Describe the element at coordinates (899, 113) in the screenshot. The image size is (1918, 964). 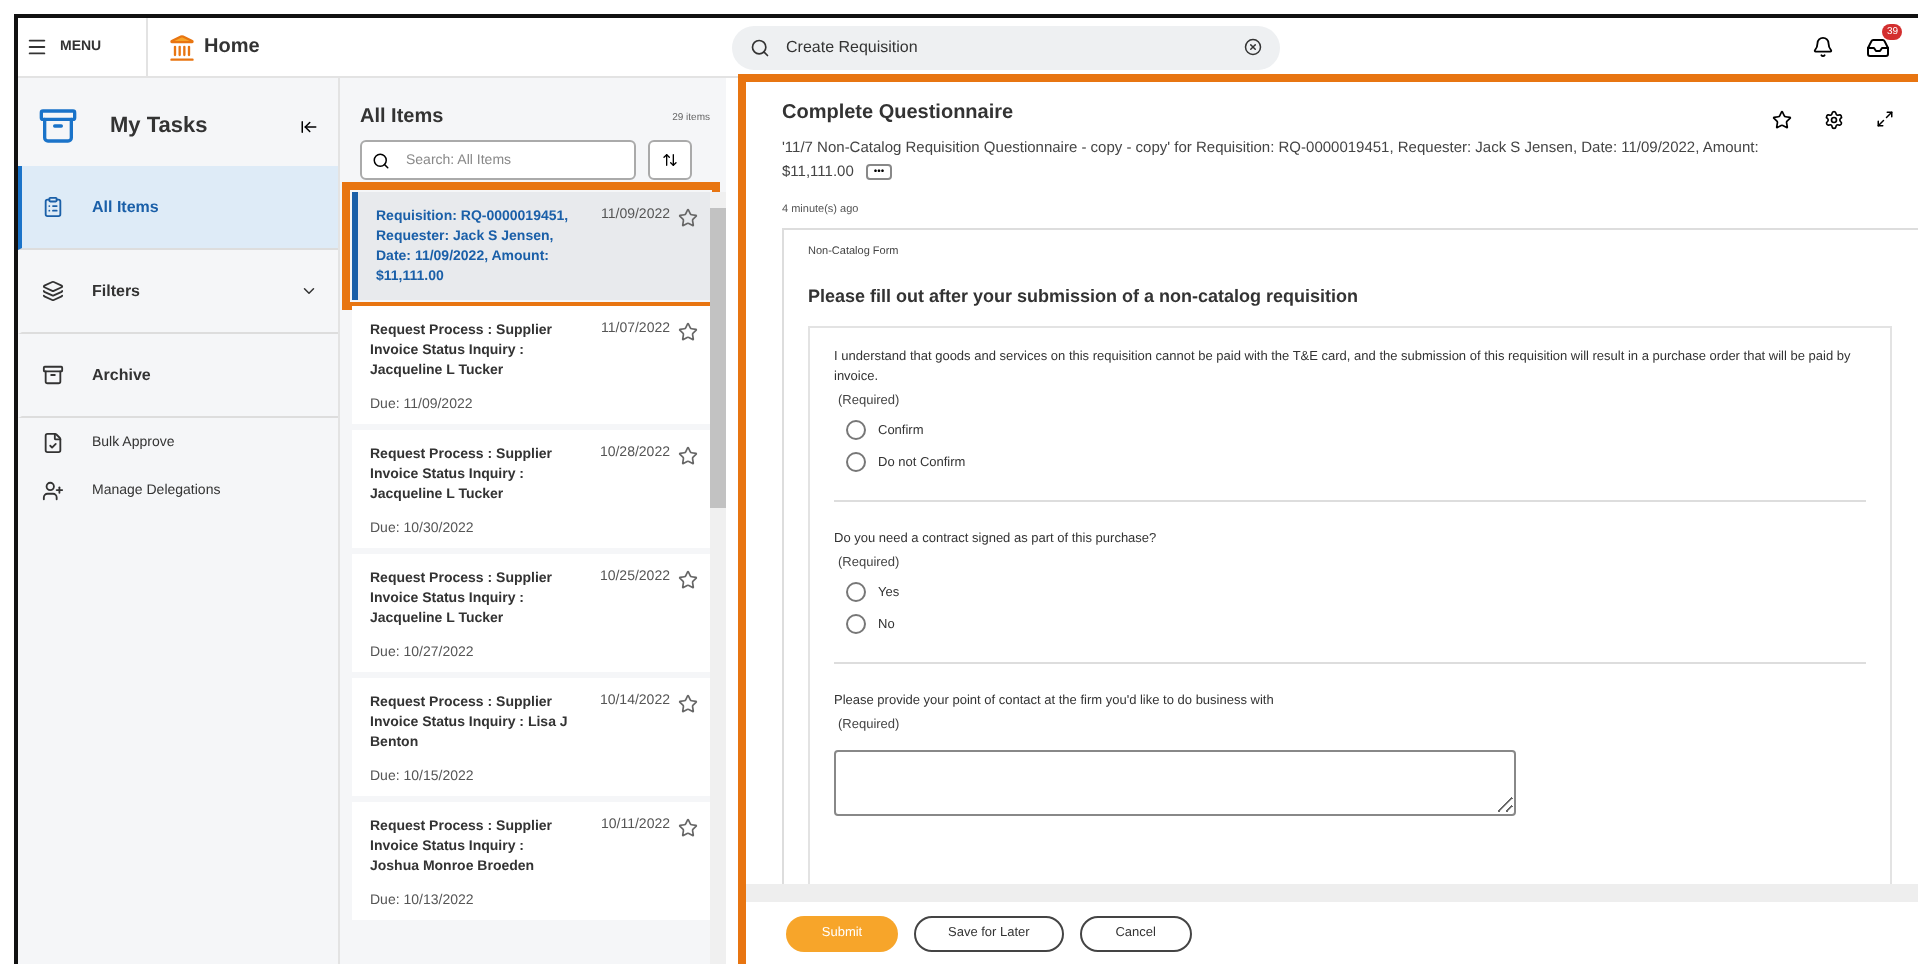
I see `panel-title: Complete Questionnaire` at that location.